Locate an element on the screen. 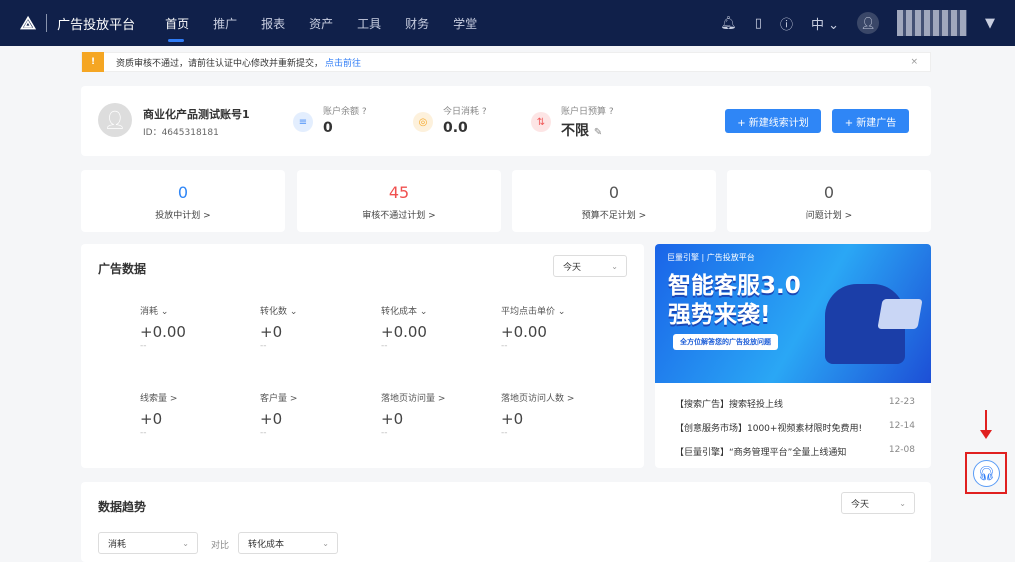 This screenshot has width=1015, height=562. cell-label: 转化成本 ⌄ is located at coordinates (404, 312).